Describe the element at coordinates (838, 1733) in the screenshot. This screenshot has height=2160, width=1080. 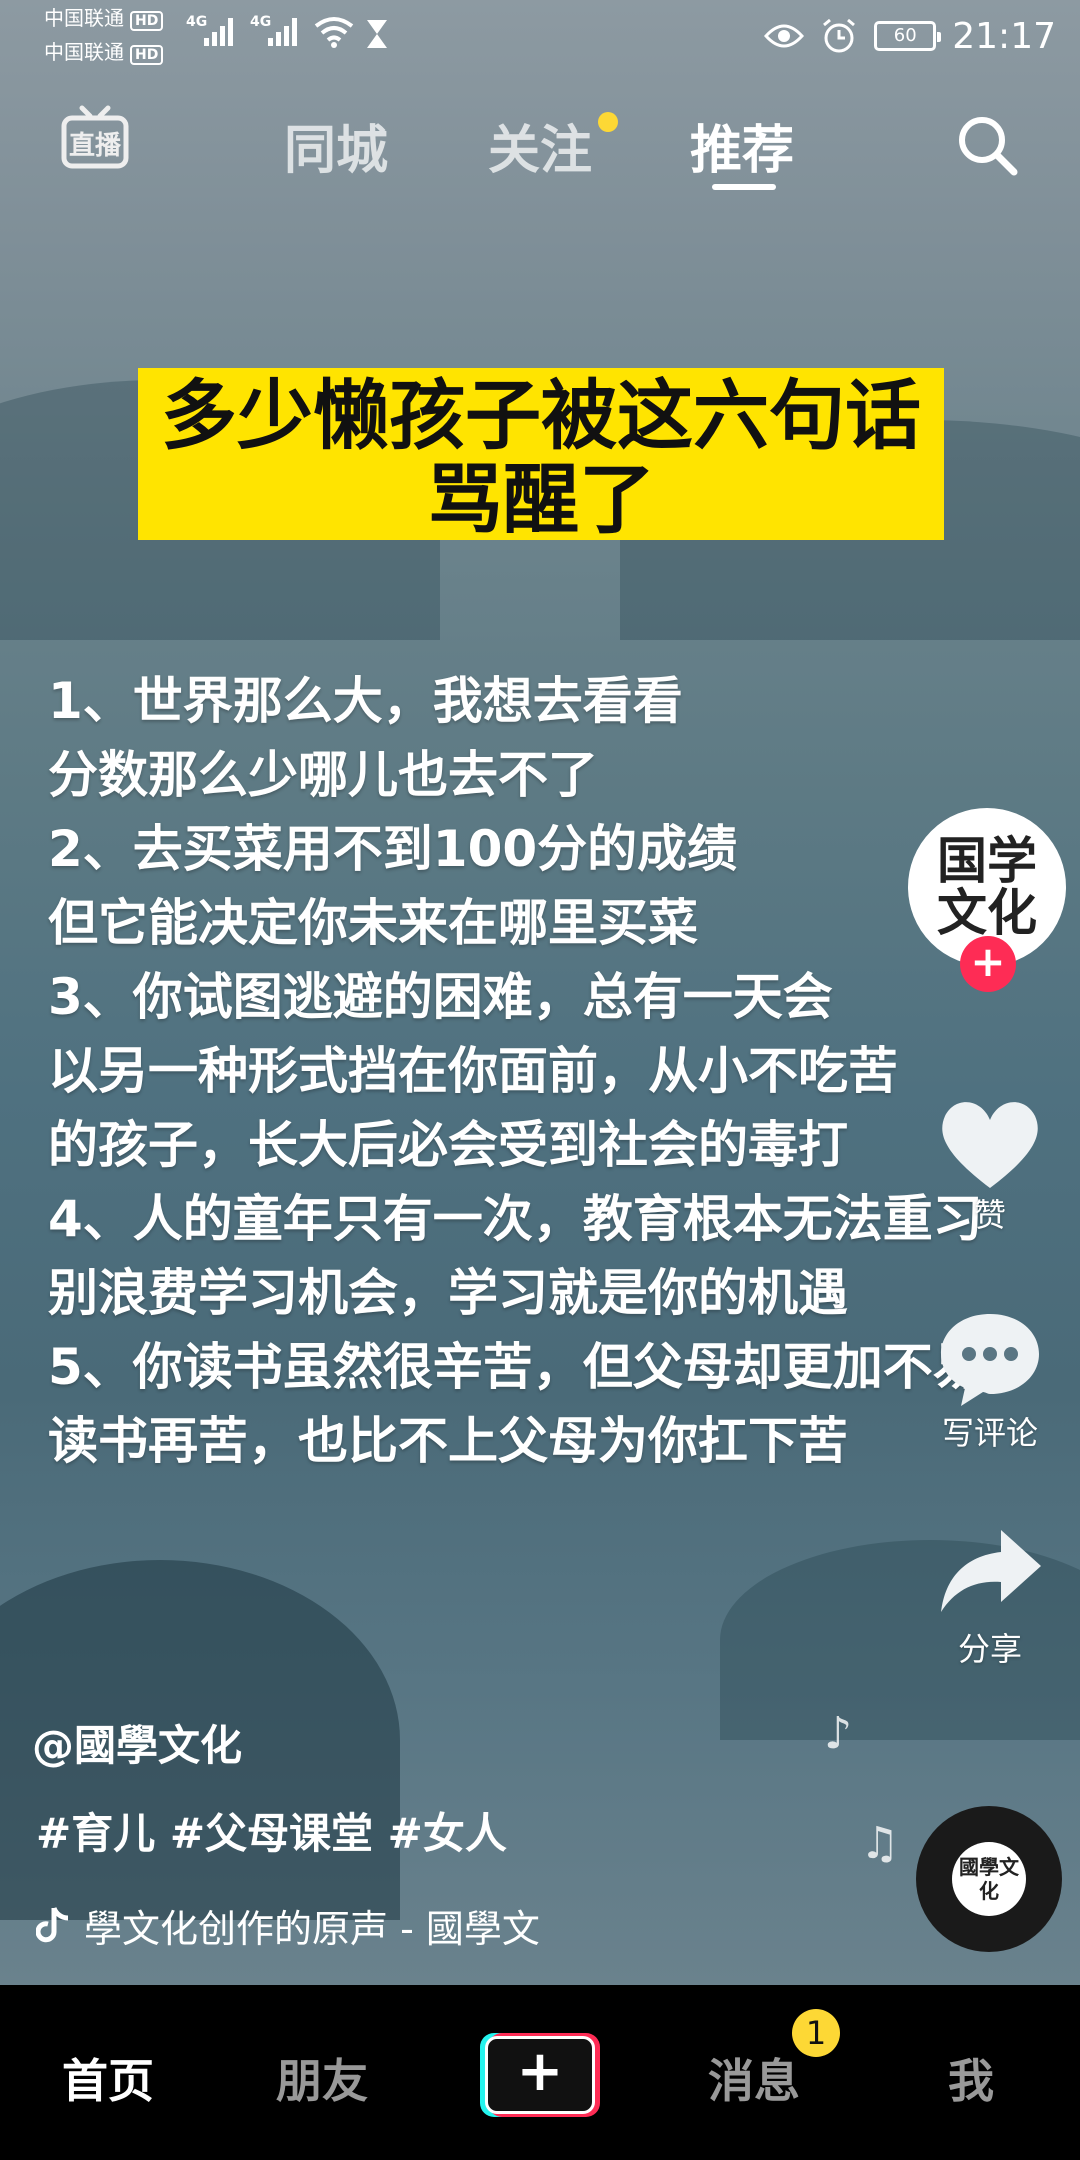
I see `floating-note-icon: ♪` at that location.